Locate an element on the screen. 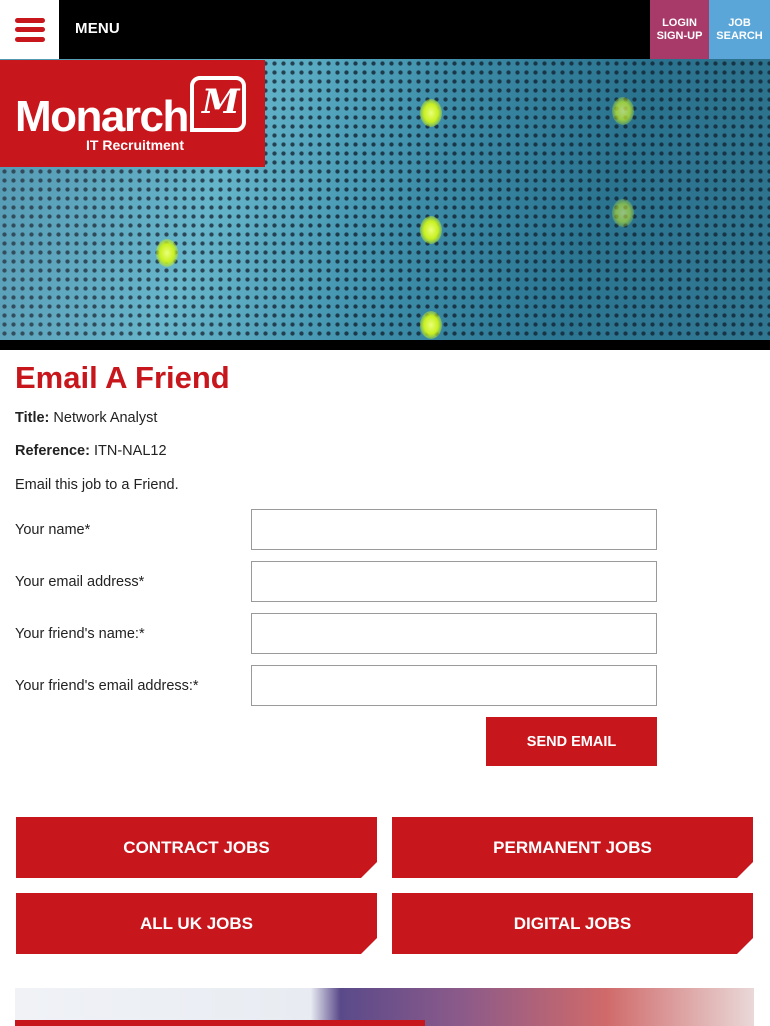 The height and width of the screenshot is (1026, 770). top-bar: MENU LOGIN SIGN-UP JOB SEARCH is located at coordinates (385, 29).